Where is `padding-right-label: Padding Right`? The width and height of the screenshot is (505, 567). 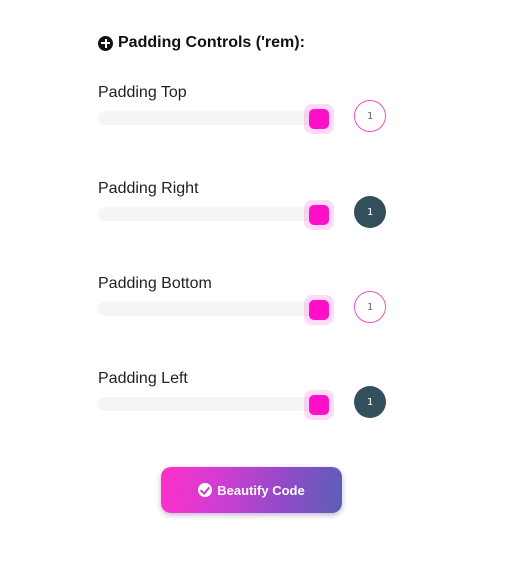 padding-right-label: Padding Right is located at coordinates (148, 188).